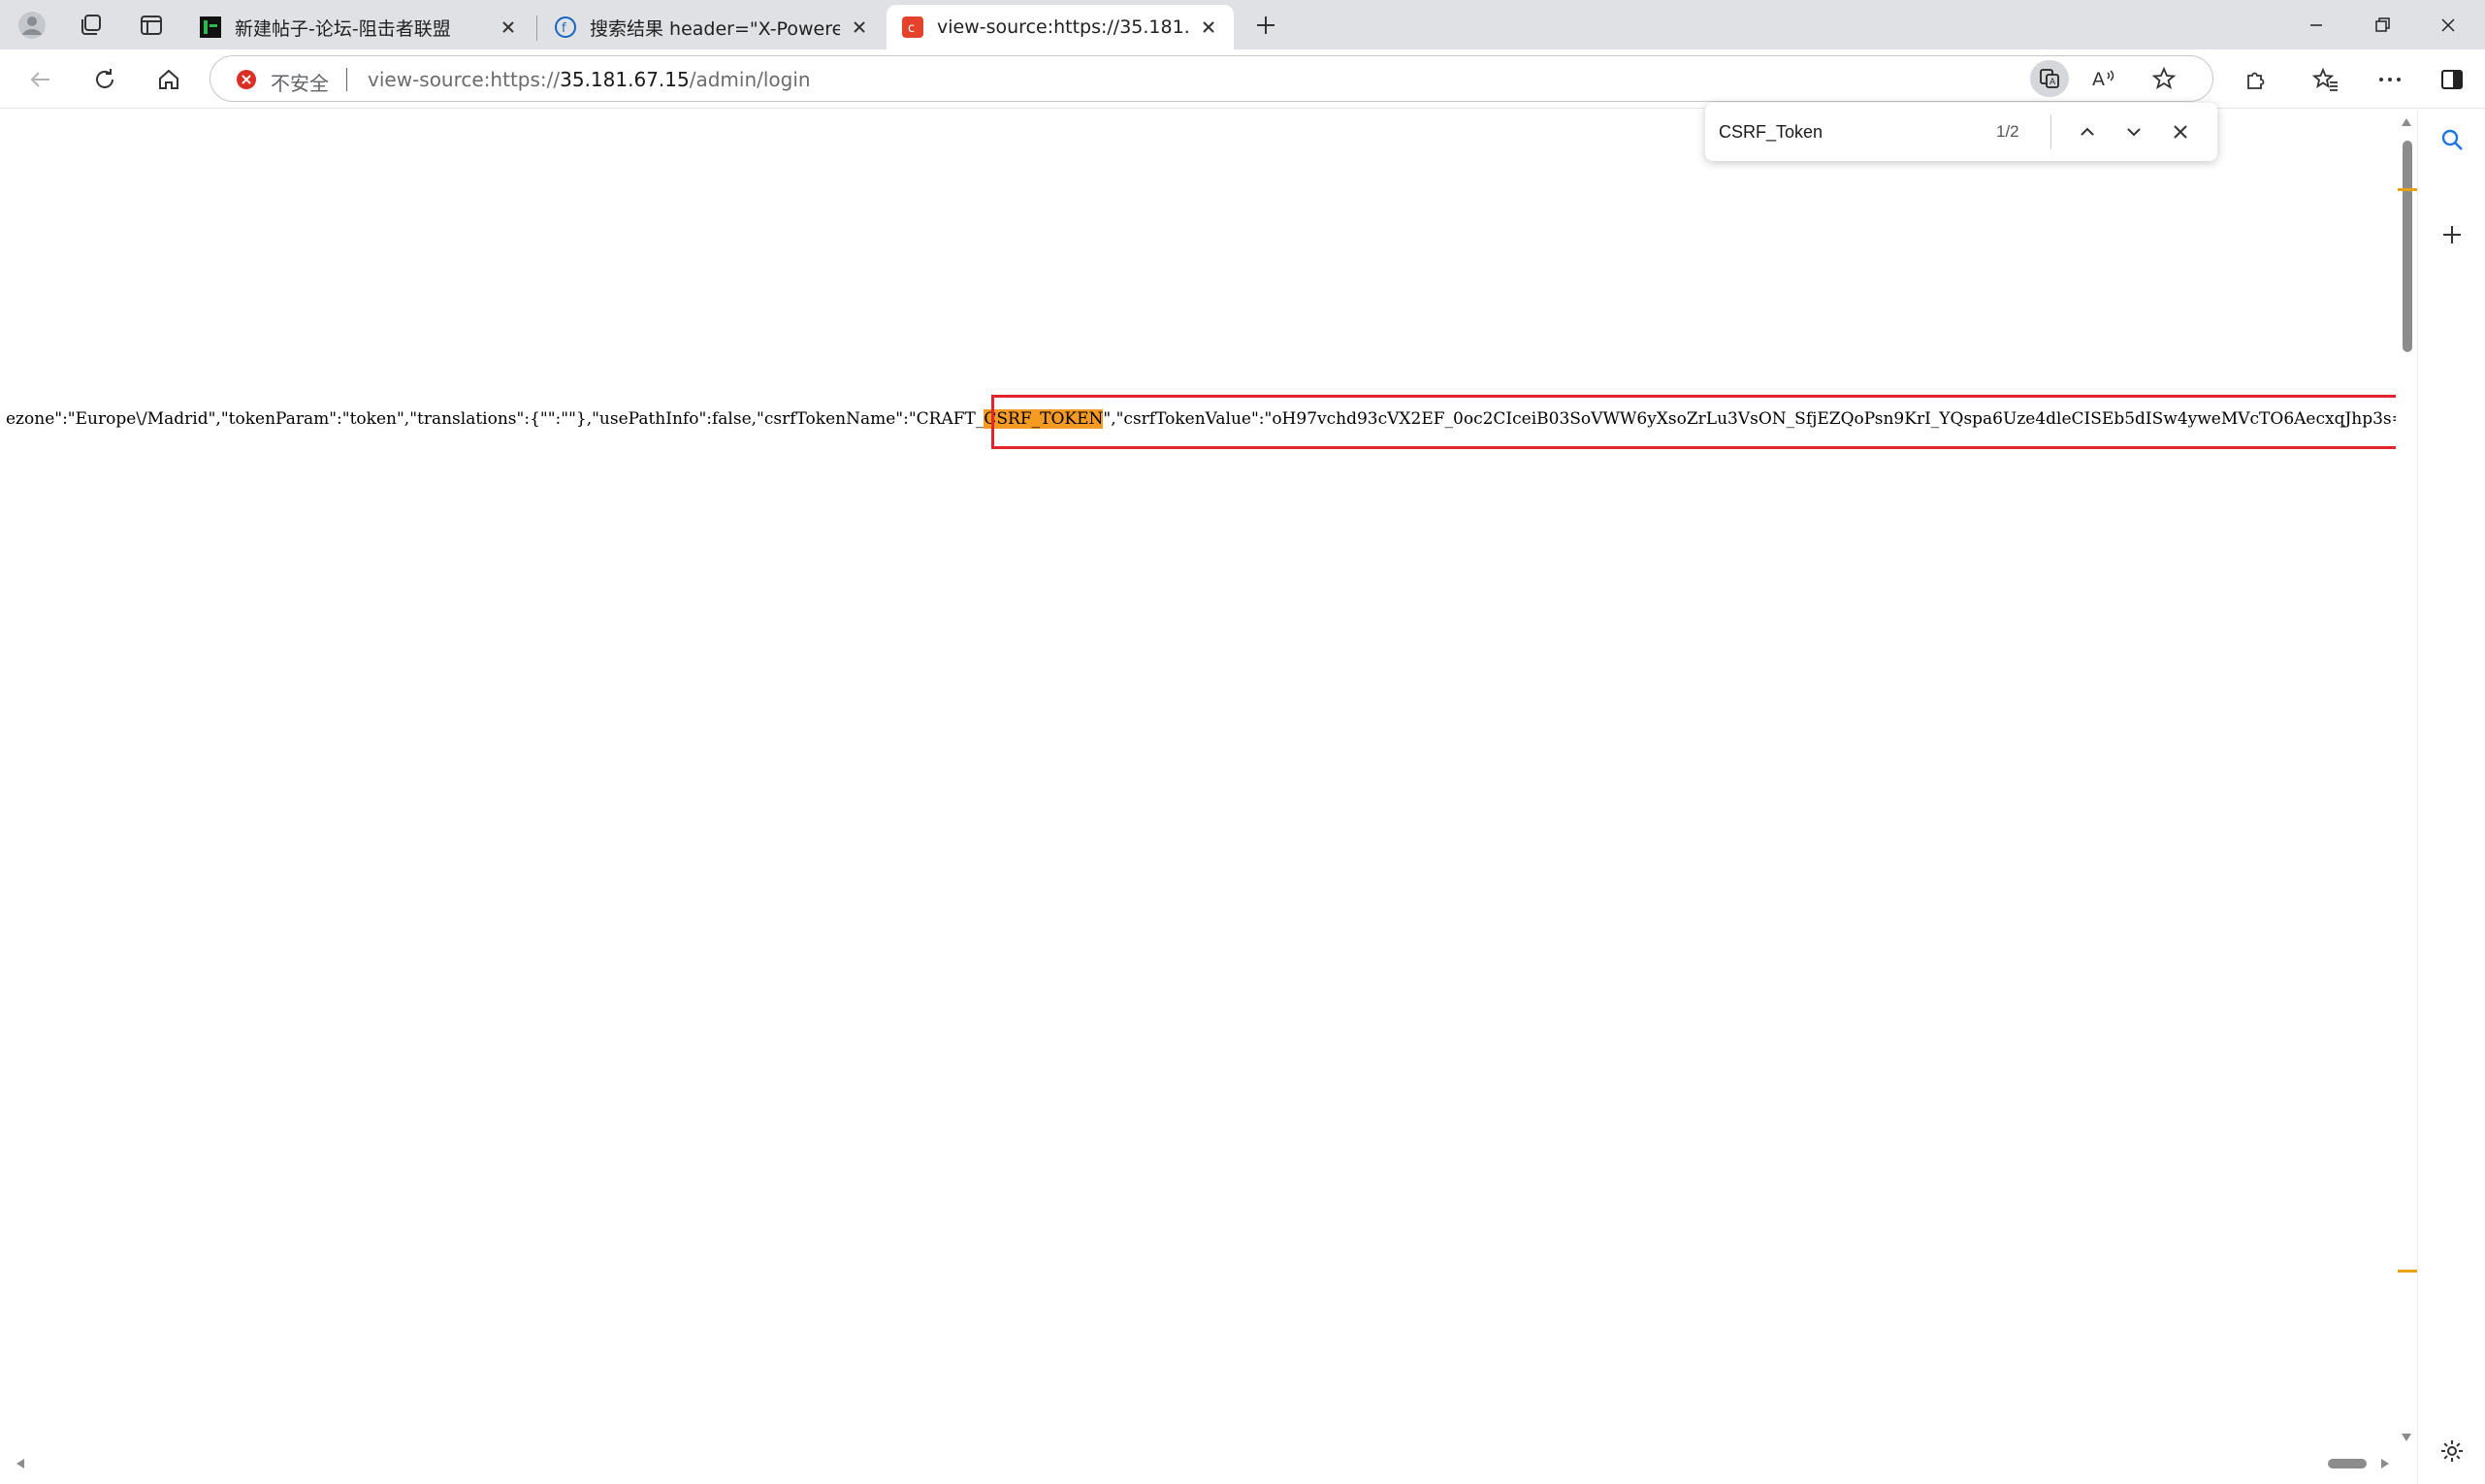  Describe the element at coordinates (40, 80) in the screenshot. I see `back-button` at that location.